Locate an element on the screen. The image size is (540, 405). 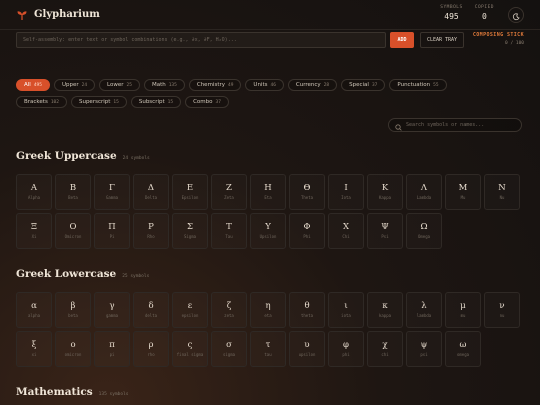
symbol-card: Θ Theta is located at coordinates (307, 192).